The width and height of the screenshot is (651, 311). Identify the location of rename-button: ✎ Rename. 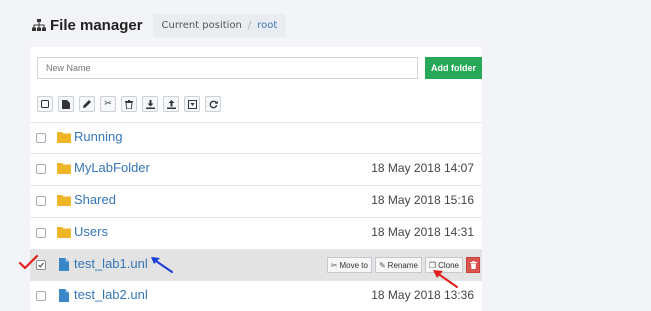
(398, 265).